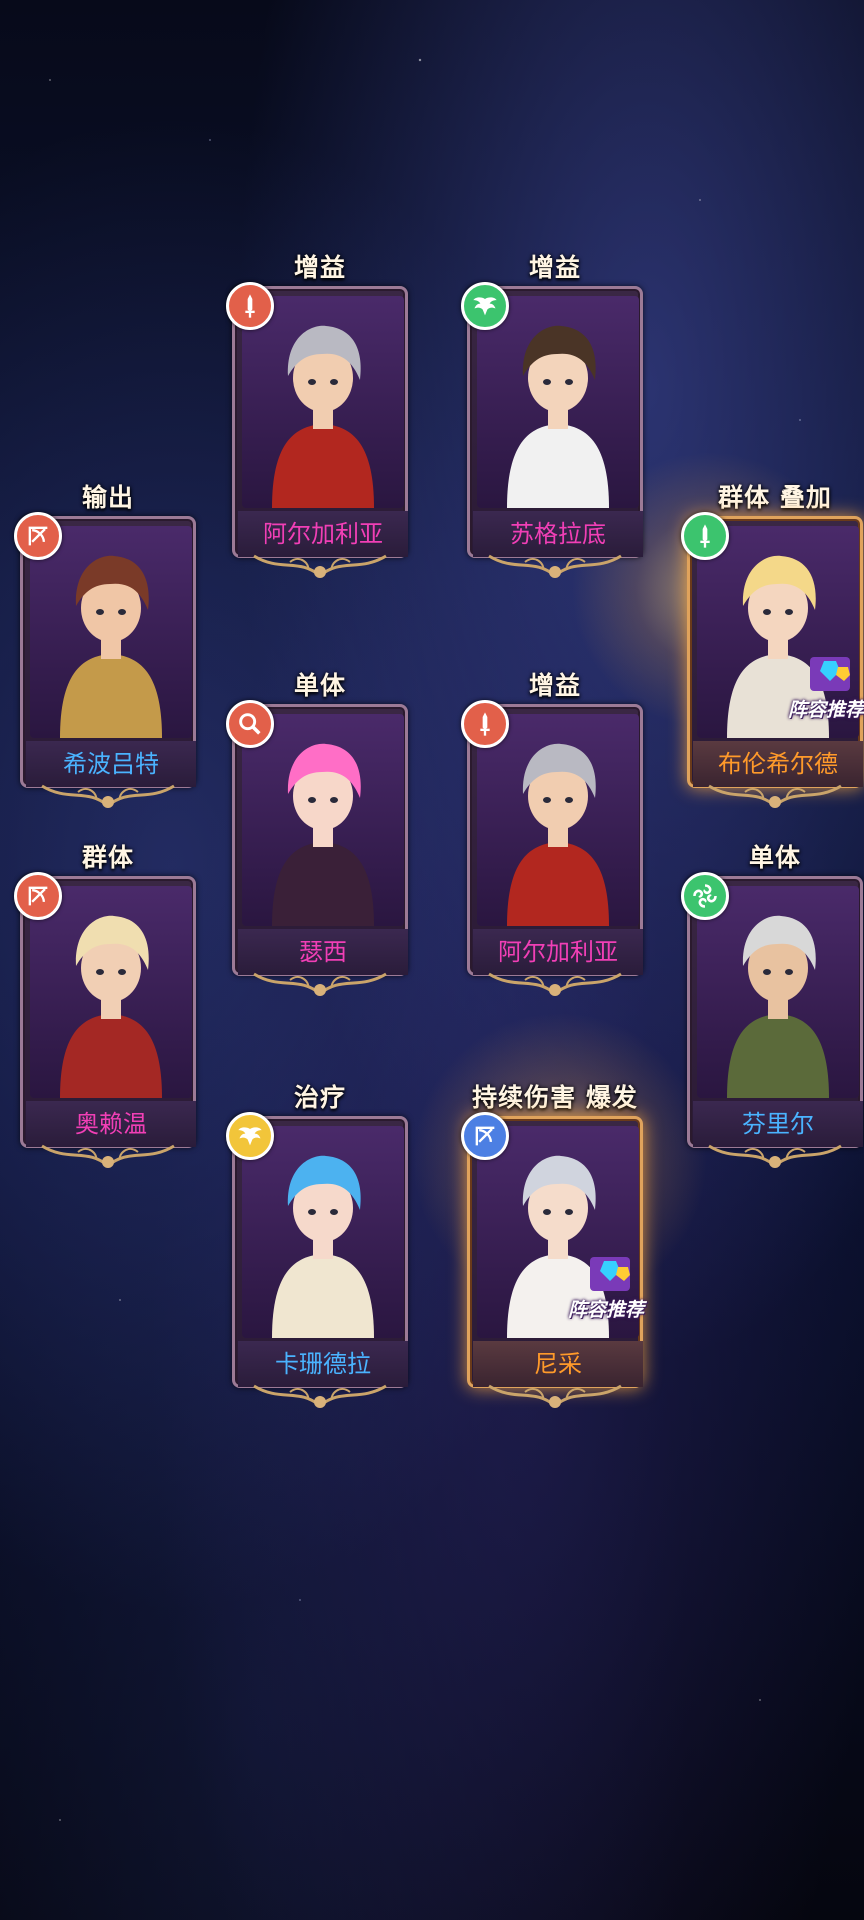 The height and width of the screenshot is (1920, 864). I want to click on hero-card: 奥赖温, so click(105, 1024).